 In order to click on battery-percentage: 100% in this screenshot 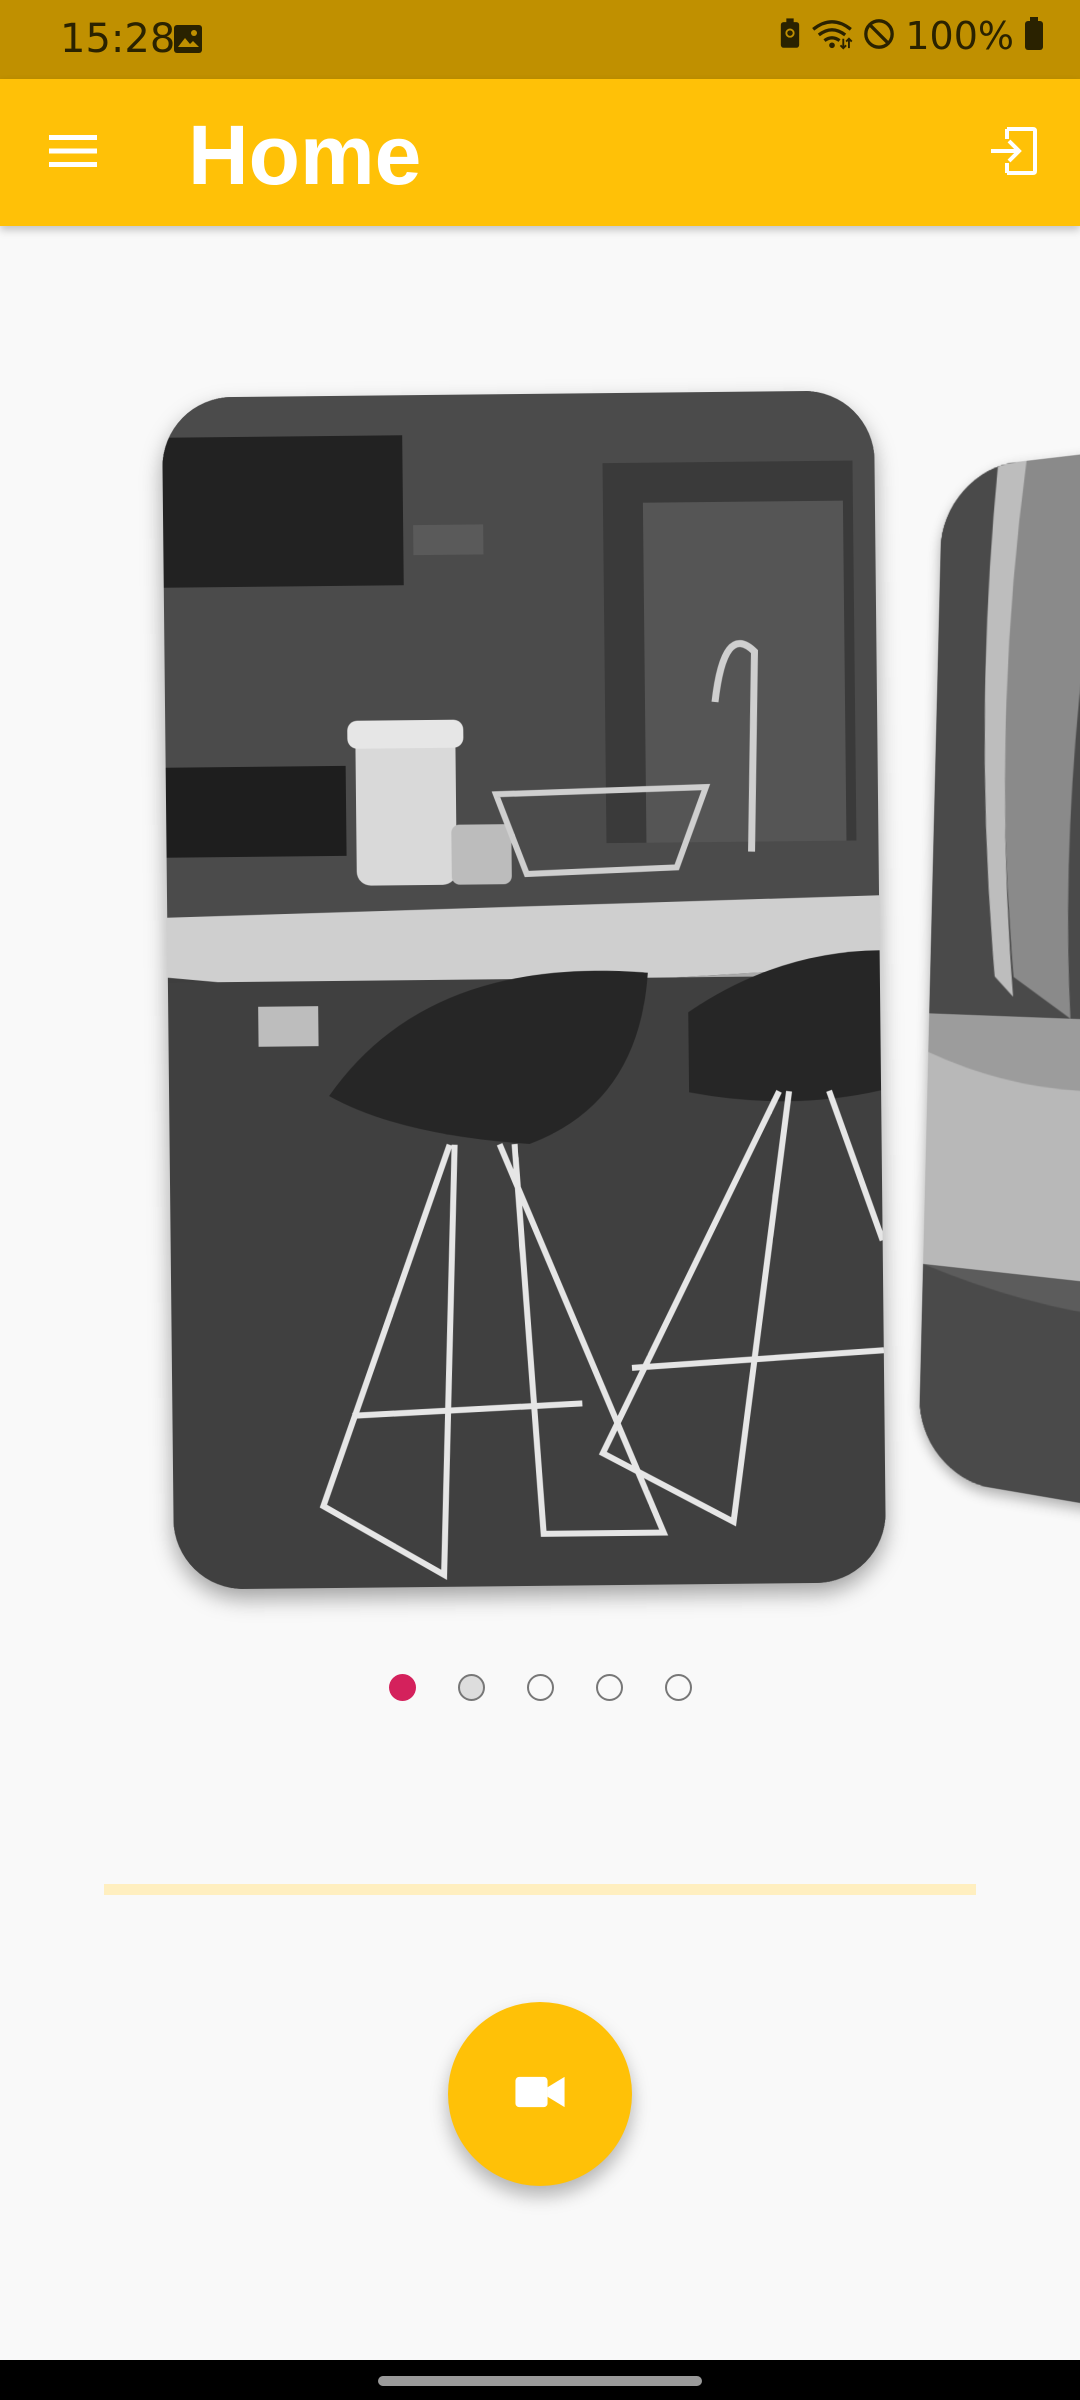, I will do `click(959, 36)`.